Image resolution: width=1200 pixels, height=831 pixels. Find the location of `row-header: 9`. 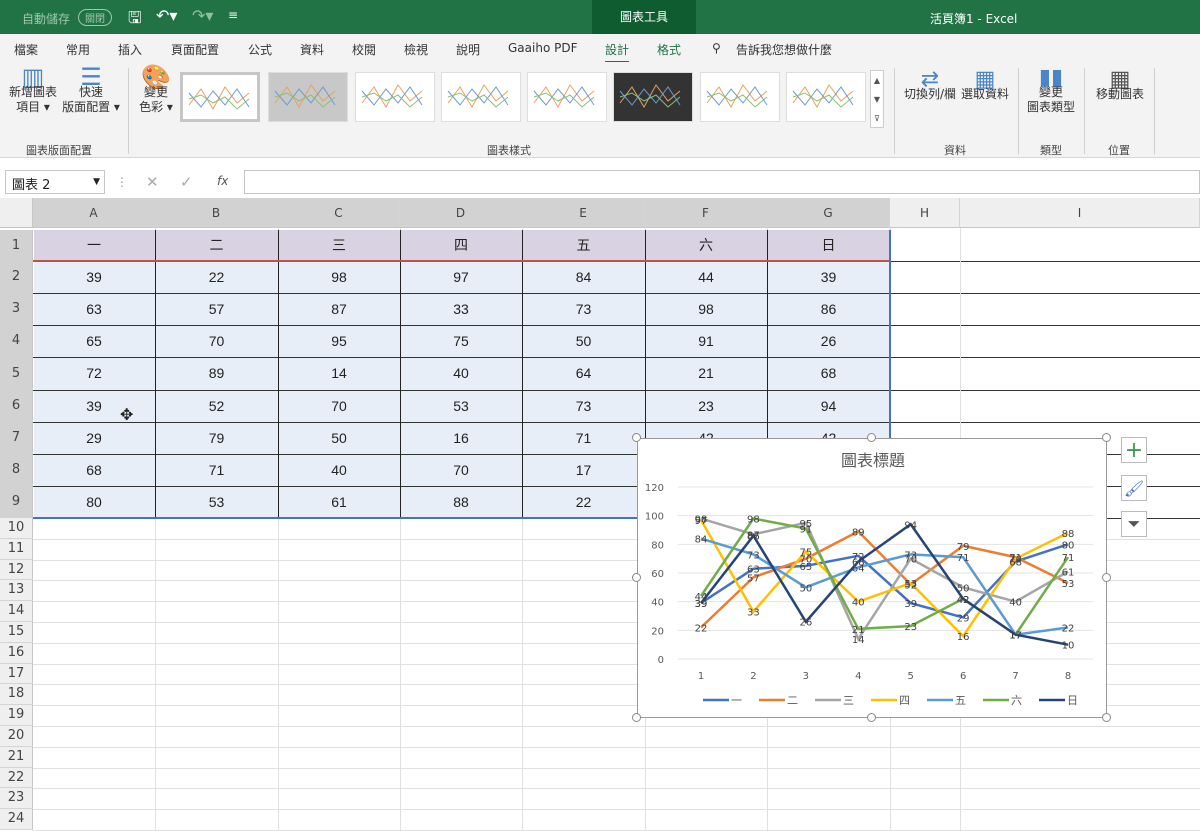

row-header: 9 is located at coordinates (16, 502).